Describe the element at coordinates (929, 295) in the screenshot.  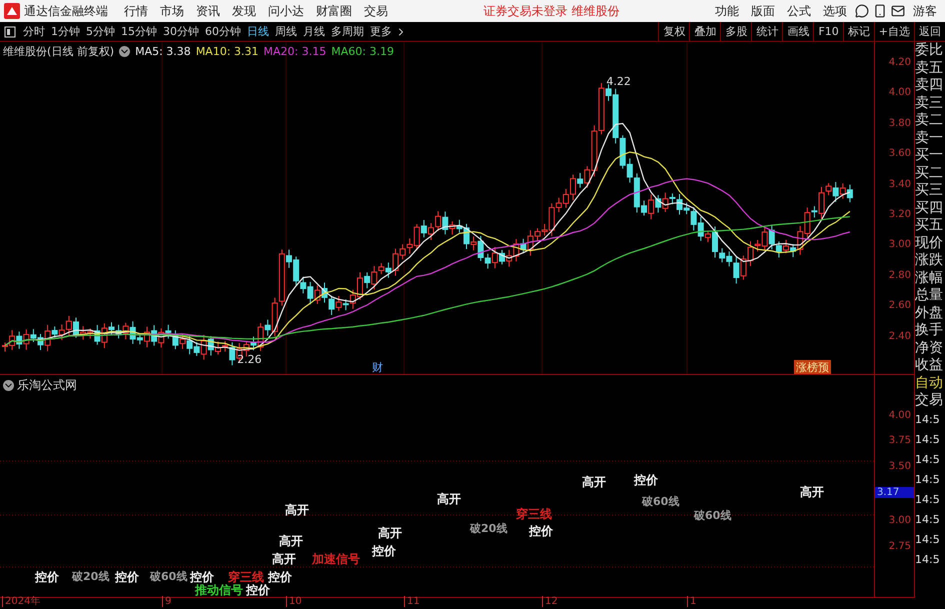
I see `quote-label: 总量` at that location.